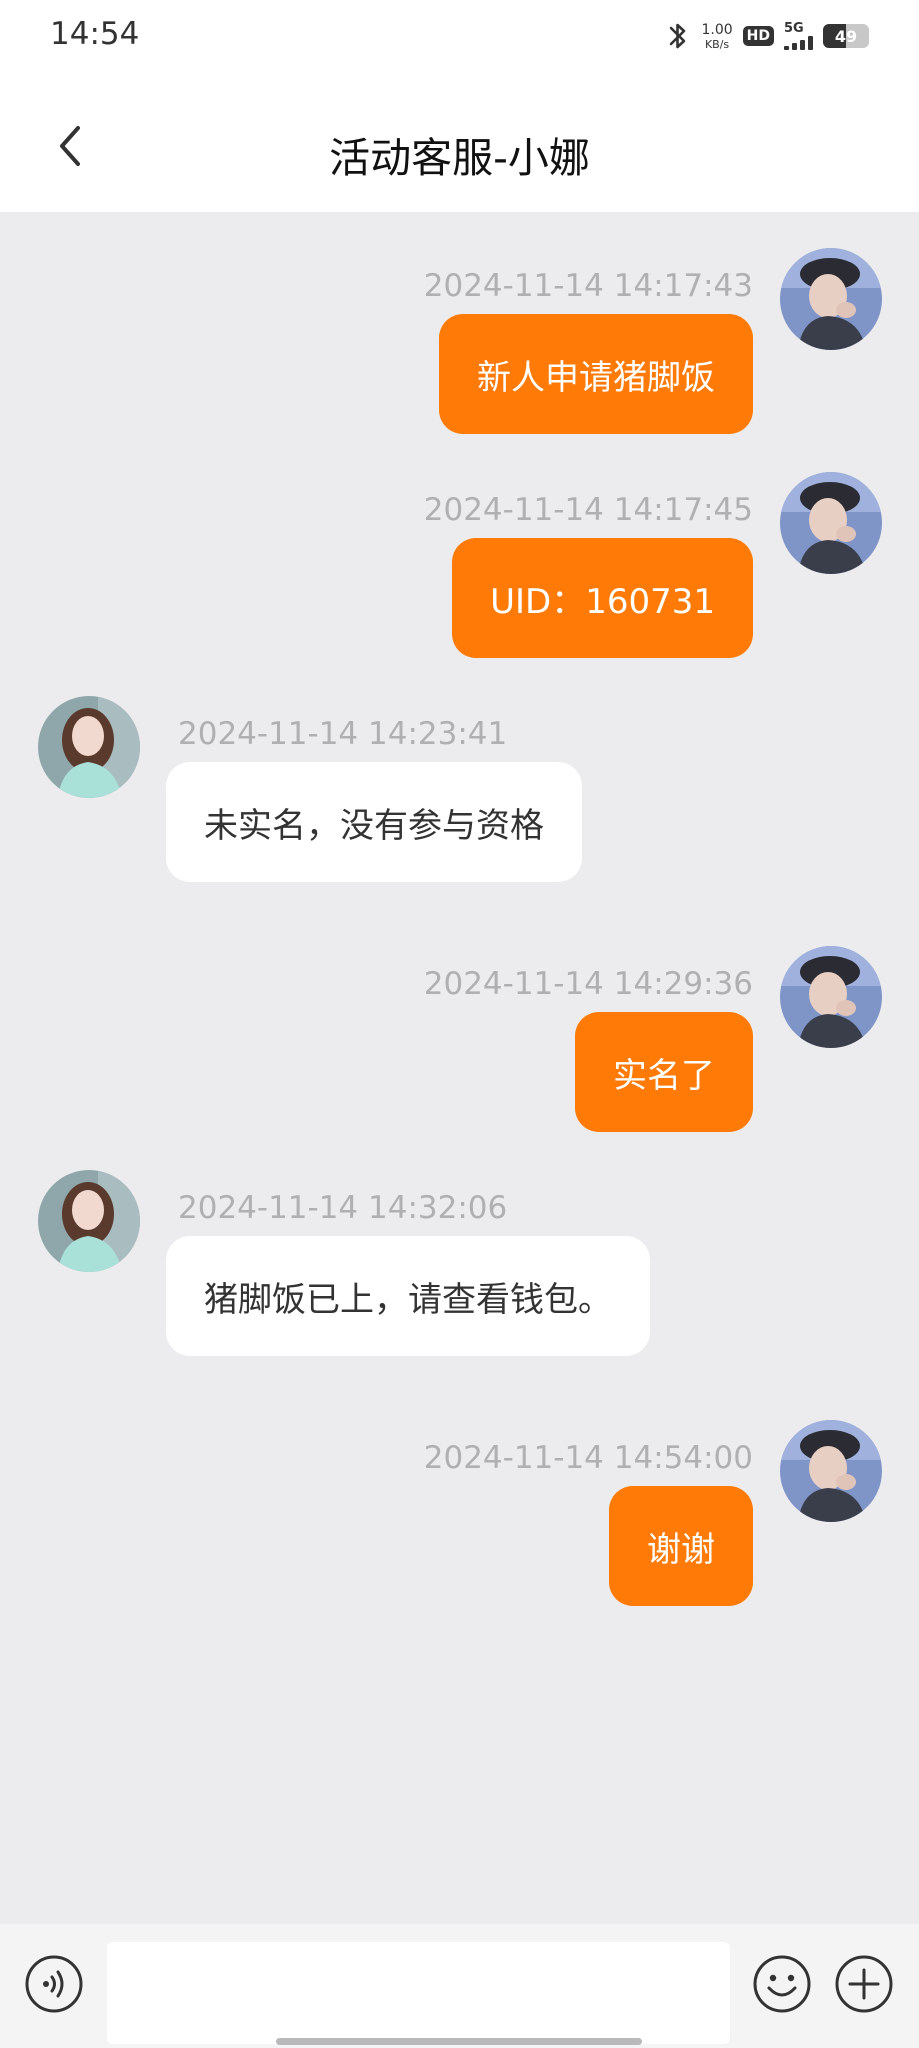 The image size is (919, 2048). I want to click on signal-label: 5G, so click(794, 28).